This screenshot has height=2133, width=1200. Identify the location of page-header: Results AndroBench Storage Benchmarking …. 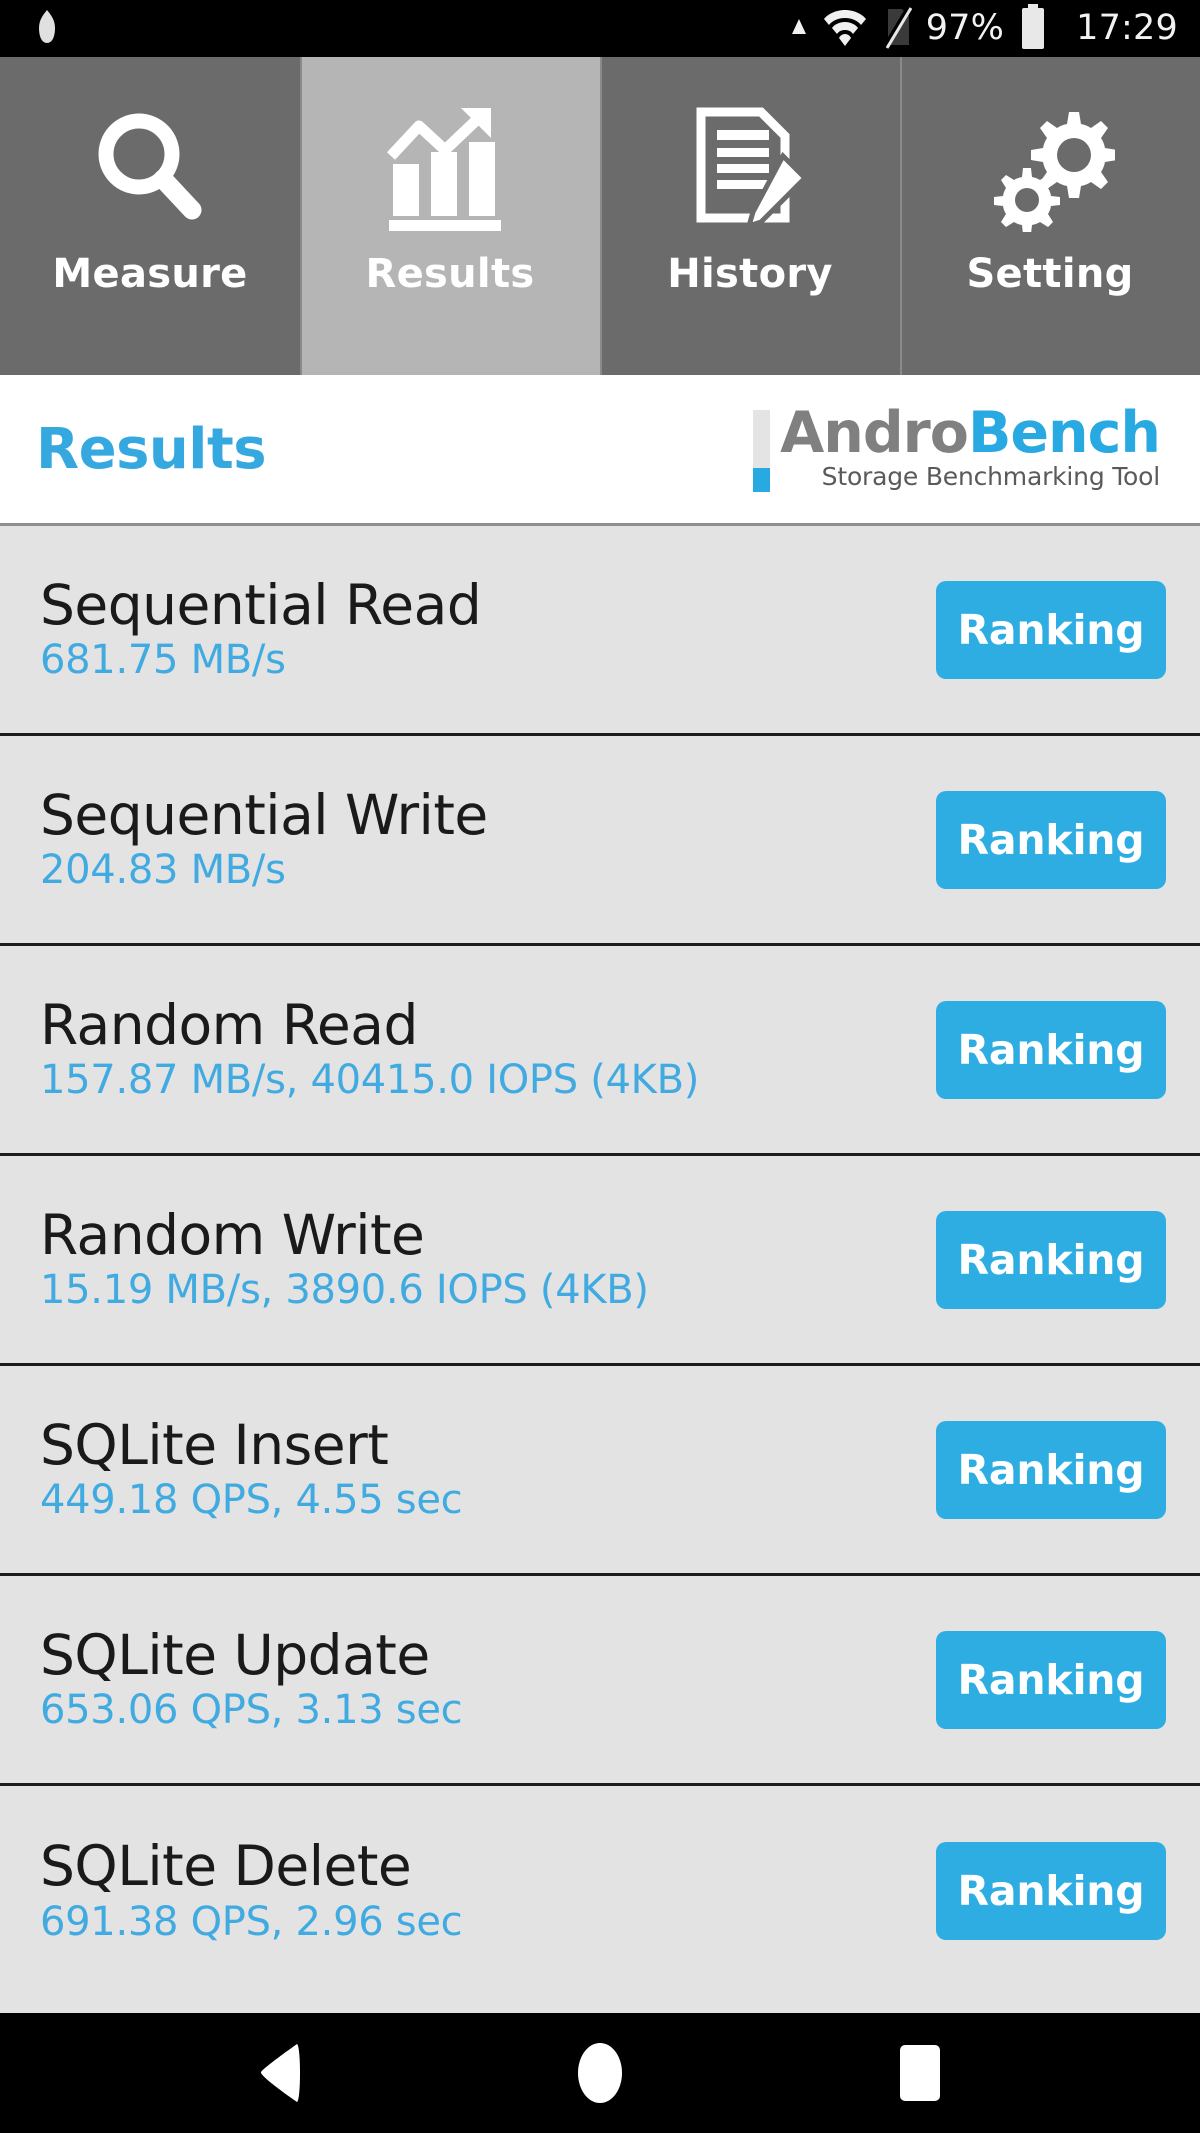
(600, 449).